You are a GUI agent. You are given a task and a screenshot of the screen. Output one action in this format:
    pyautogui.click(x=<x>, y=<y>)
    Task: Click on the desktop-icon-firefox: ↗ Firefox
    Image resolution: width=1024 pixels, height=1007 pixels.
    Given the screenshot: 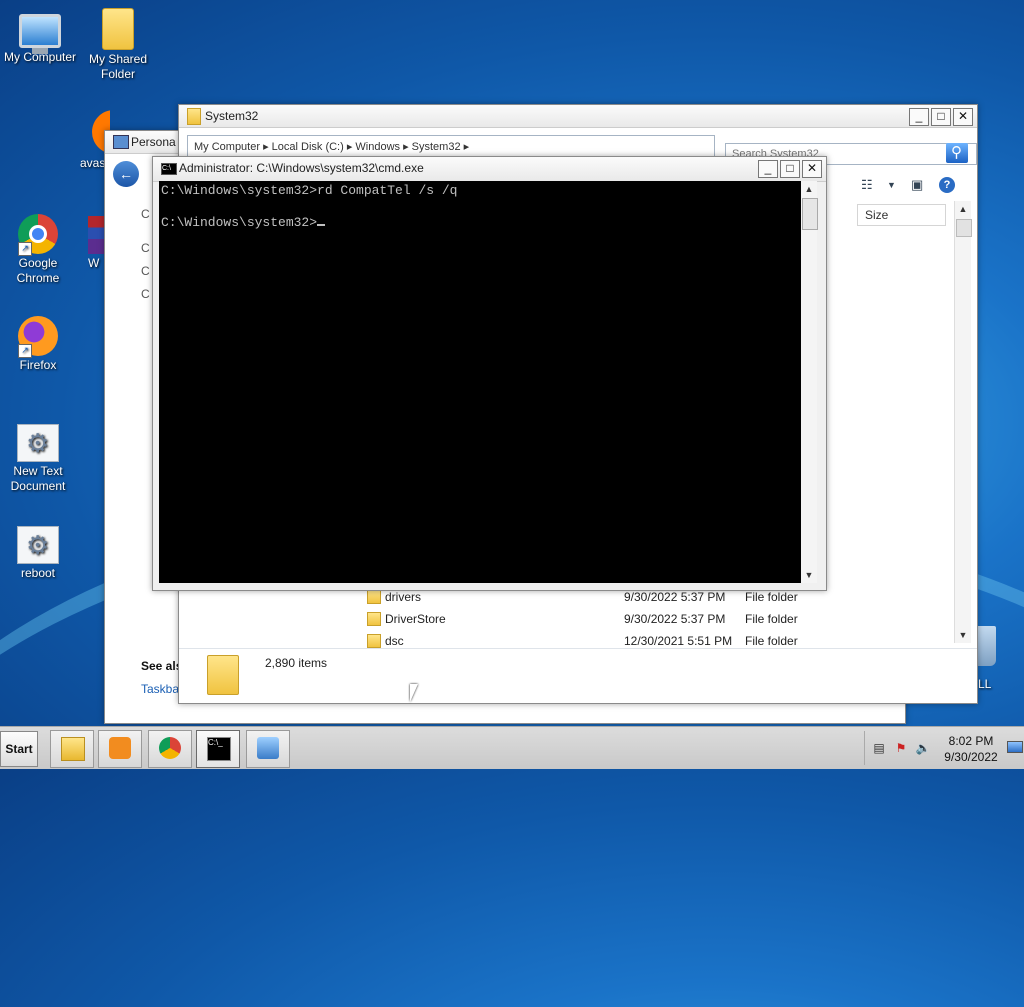 What is the action you would take?
    pyautogui.click(x=38, y=344)
    